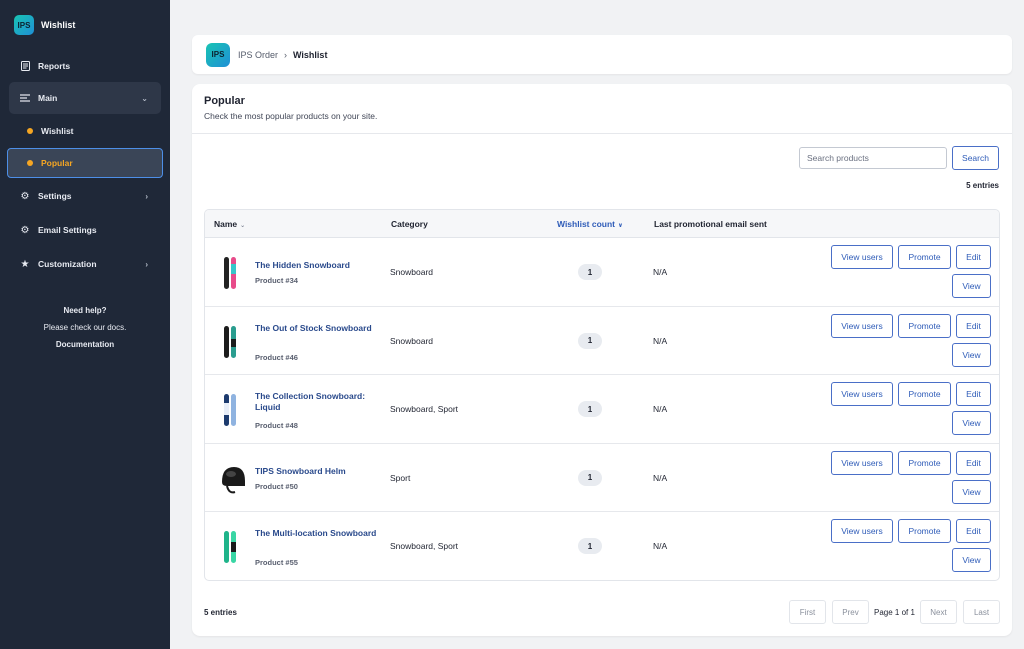 Image resolution: width=1024 pixels, height=649 pixels. Describe the element at coordinates (276, 486) in the screenshot. I see `product-id: Product #50` at that location.